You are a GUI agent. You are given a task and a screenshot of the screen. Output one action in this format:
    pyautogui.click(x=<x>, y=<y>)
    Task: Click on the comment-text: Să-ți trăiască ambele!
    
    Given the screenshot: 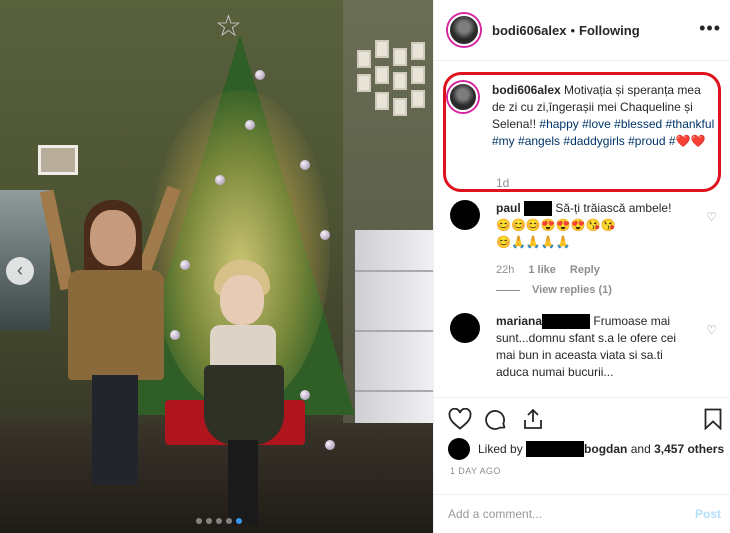 What is the action you would take?
    pyautogui.click(x=613, y=208)
    